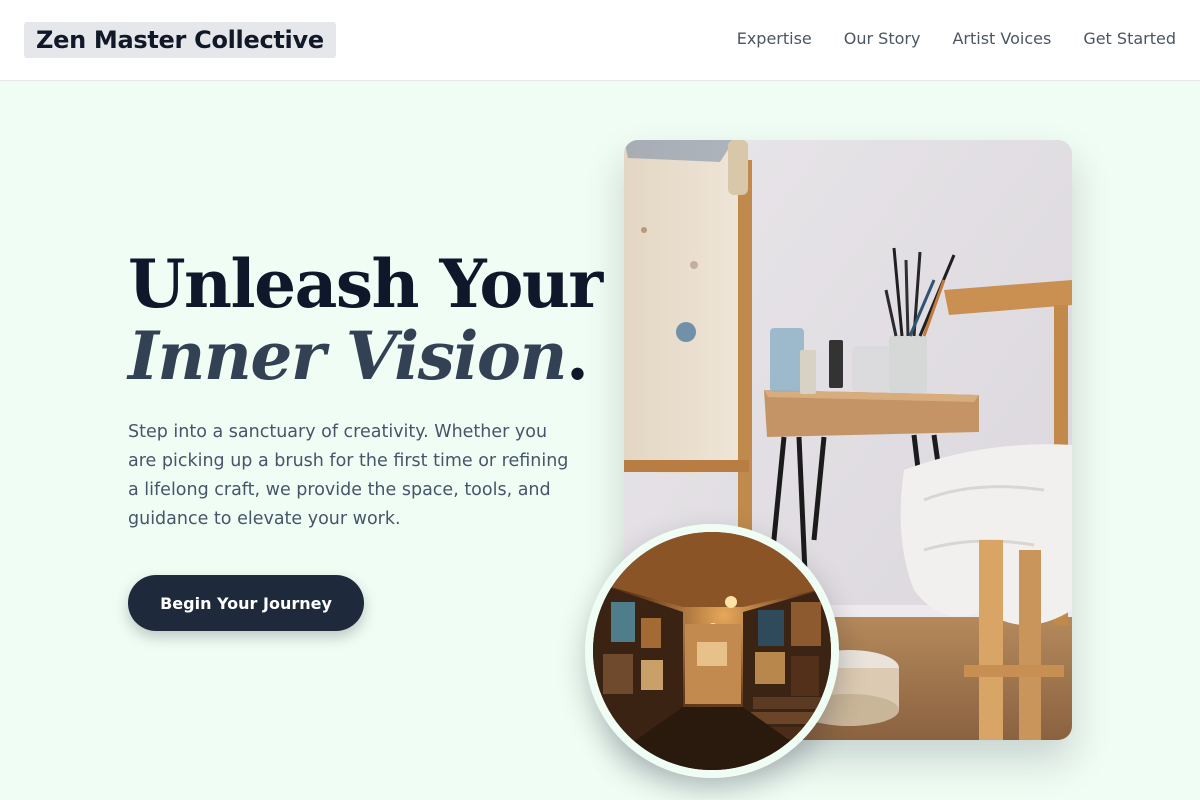 The image size is (1200, 800). I want to click on hero-heading-line2: Inner Vision., so click(358, 356).